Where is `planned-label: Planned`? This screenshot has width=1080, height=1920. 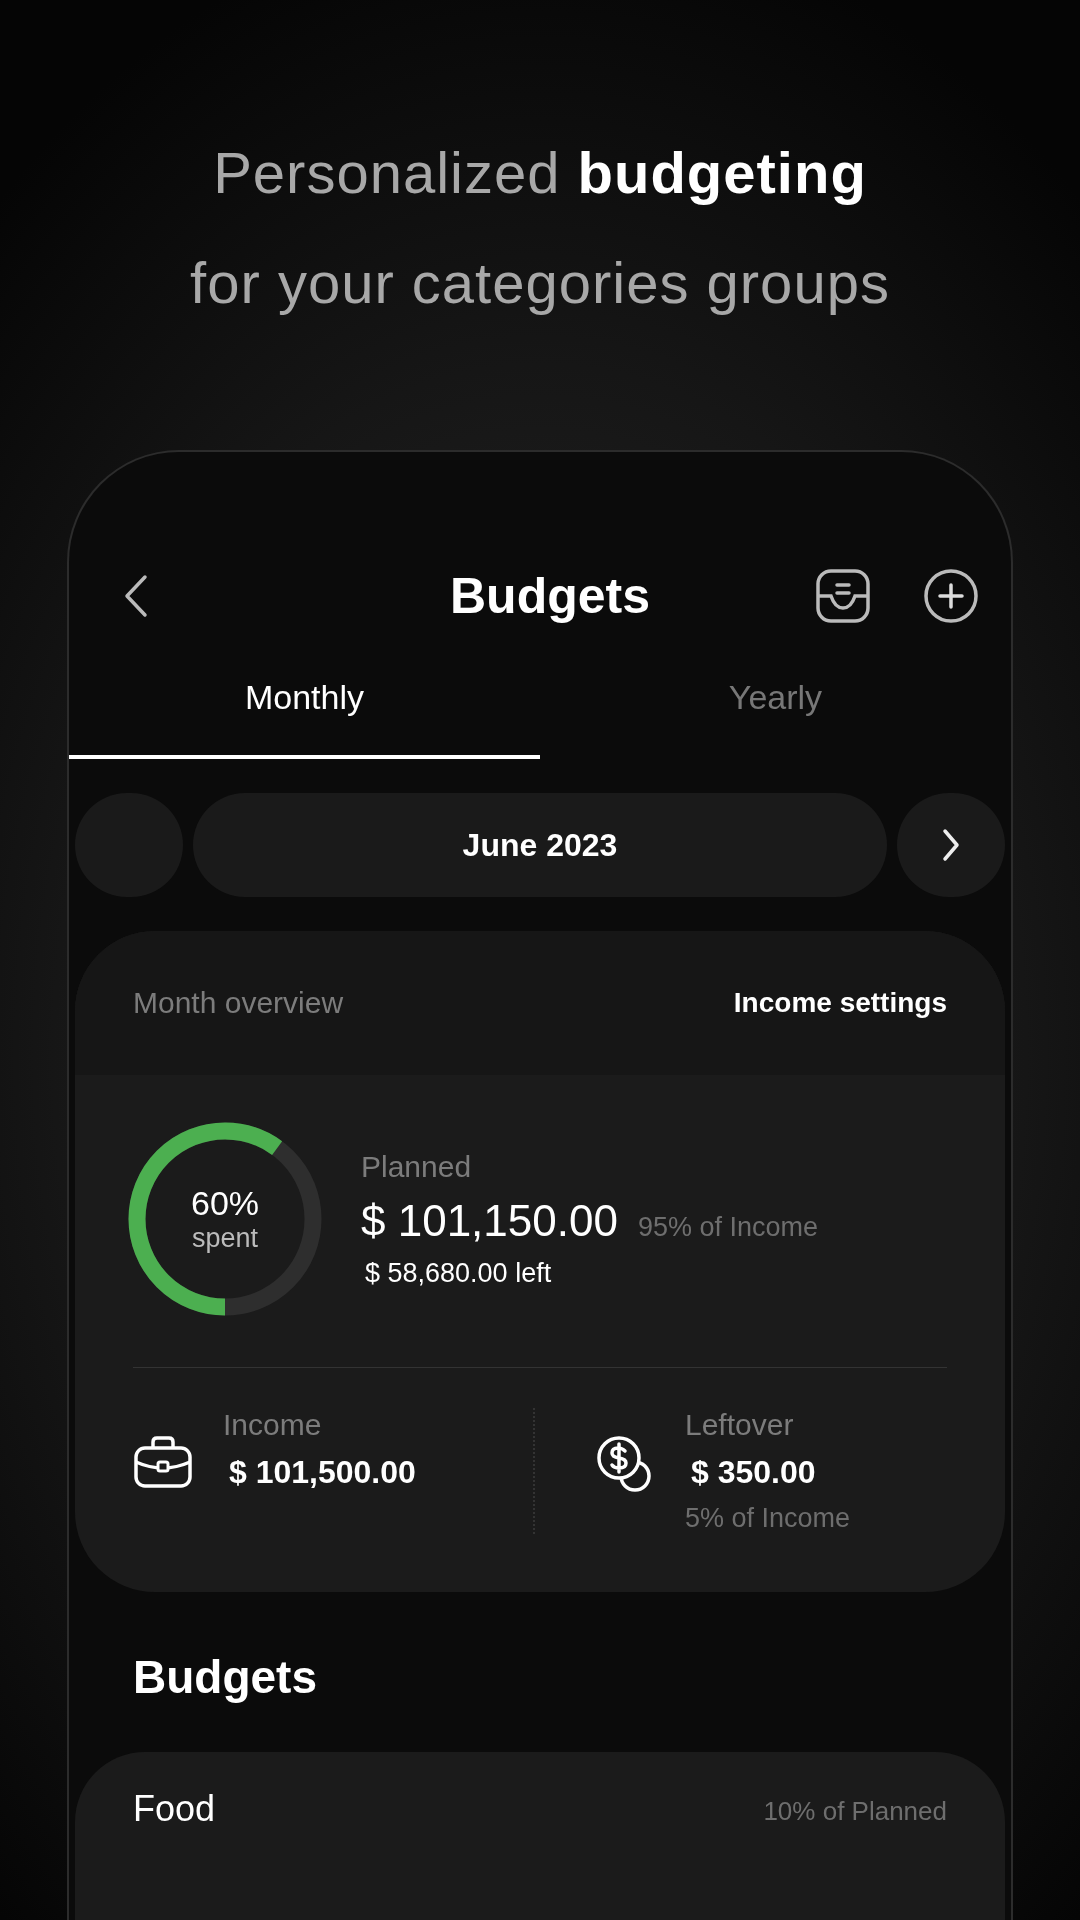 planned-label: Planned is located at coordinates (417, 1166).